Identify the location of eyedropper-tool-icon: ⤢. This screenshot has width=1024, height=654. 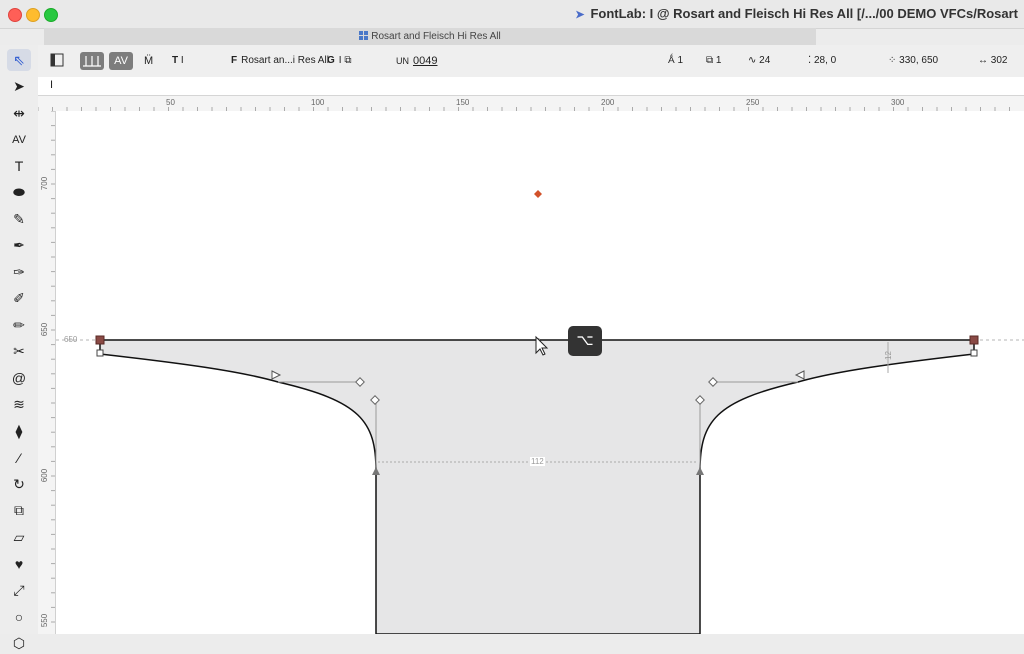
(19, 589).